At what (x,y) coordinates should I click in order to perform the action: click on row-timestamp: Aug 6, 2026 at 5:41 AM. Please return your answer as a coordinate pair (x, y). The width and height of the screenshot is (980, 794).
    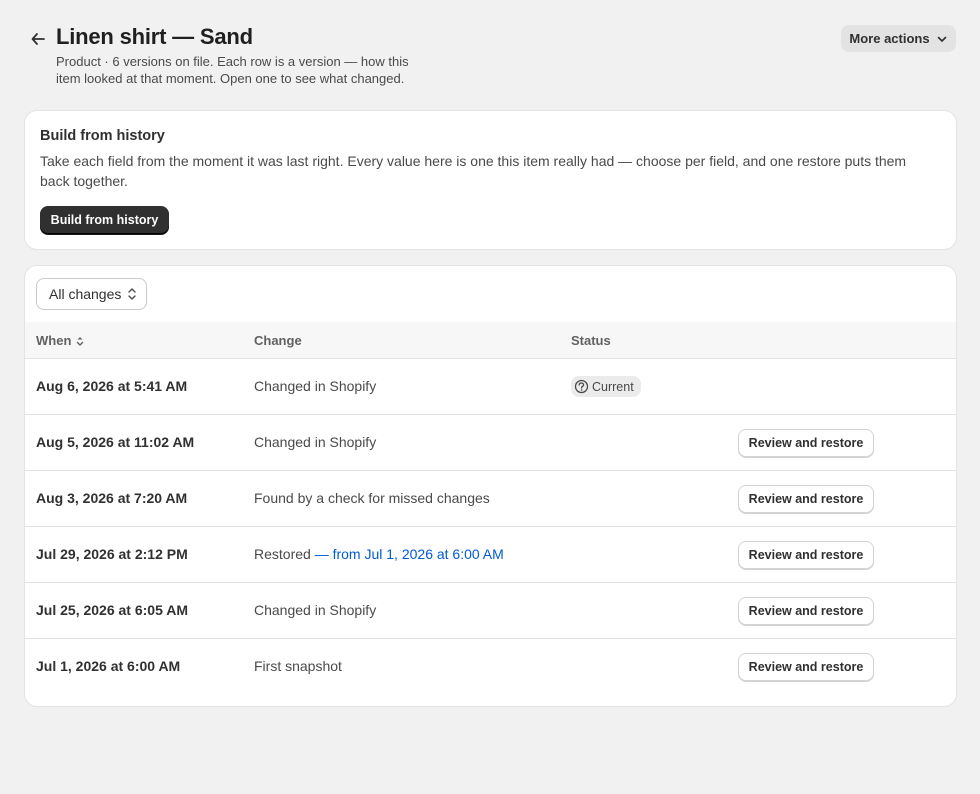
    Looking at the image, I should click on (112, 386).